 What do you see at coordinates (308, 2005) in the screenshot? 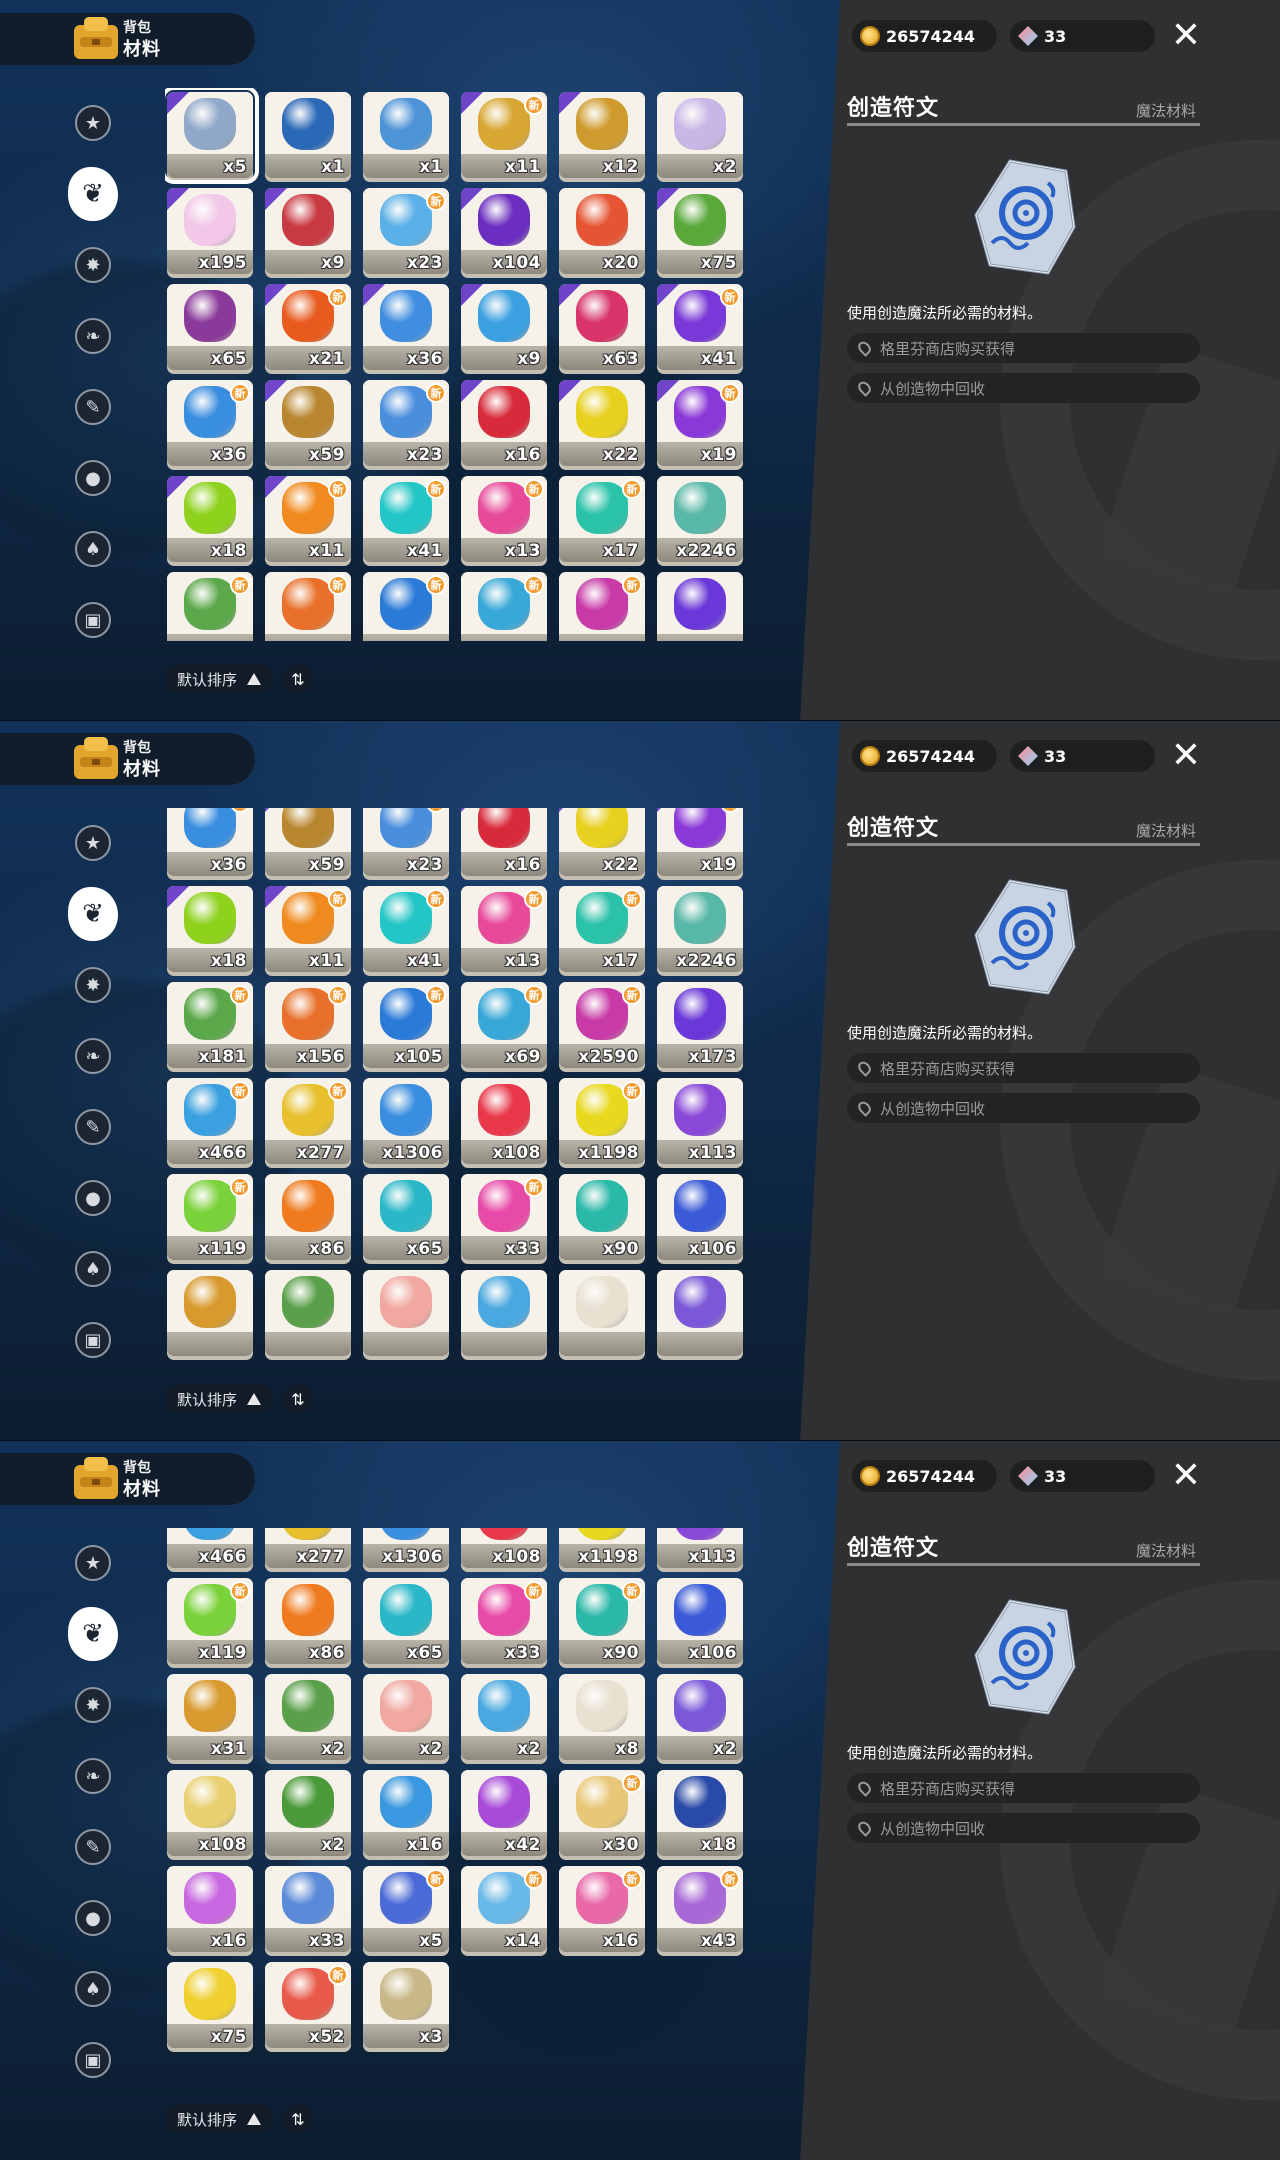
I see `item-slot: x52 新` at bounding box center [308, 2005].